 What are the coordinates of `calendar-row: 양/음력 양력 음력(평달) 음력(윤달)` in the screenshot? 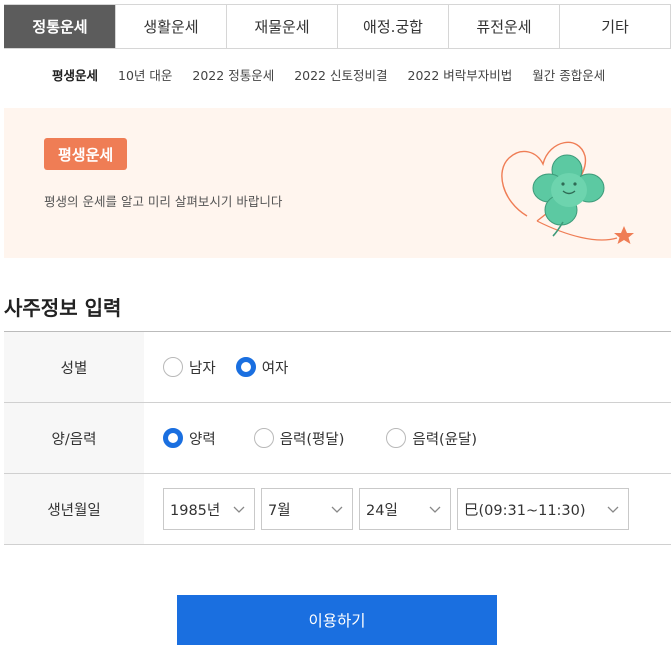 It's located at (337, 438).